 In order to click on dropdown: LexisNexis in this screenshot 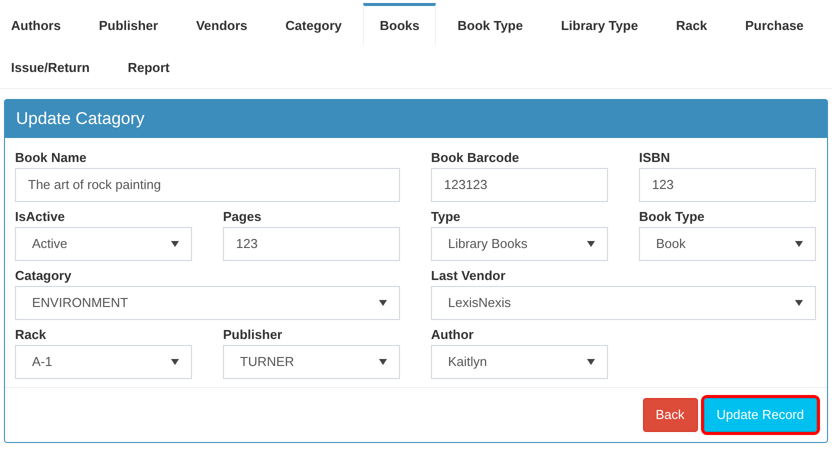, I will do `click(623, 303)`.